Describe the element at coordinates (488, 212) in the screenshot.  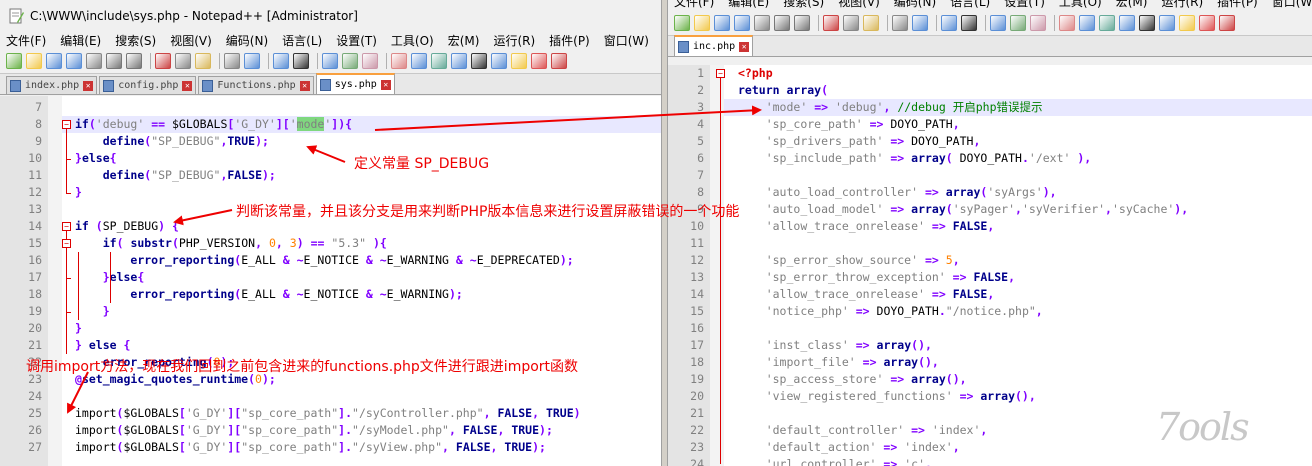
I see `annotation-judge-const: 判断该常量，并且该分支是用来判断PHP版本信息来进行设置屏蔽错误的一个功能` at that location.